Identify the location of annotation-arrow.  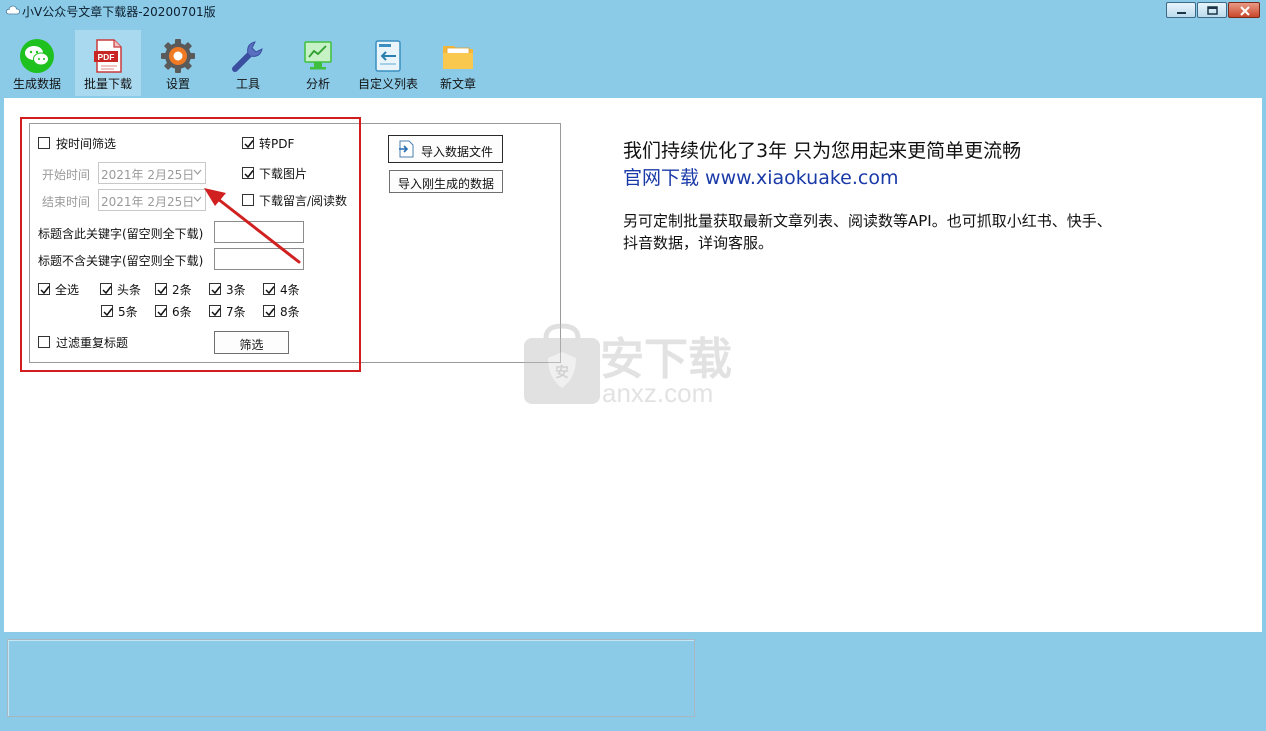
(252, 226).